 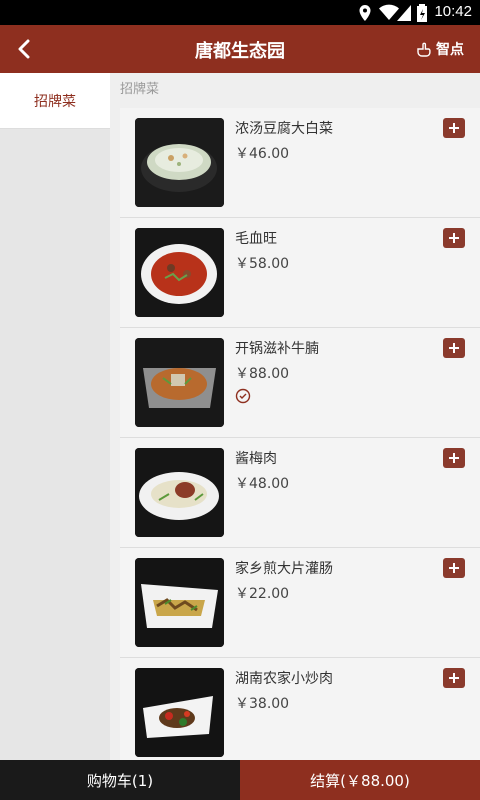 I want to click on page-title: 唐都生态园, so click(x=240, y=51).